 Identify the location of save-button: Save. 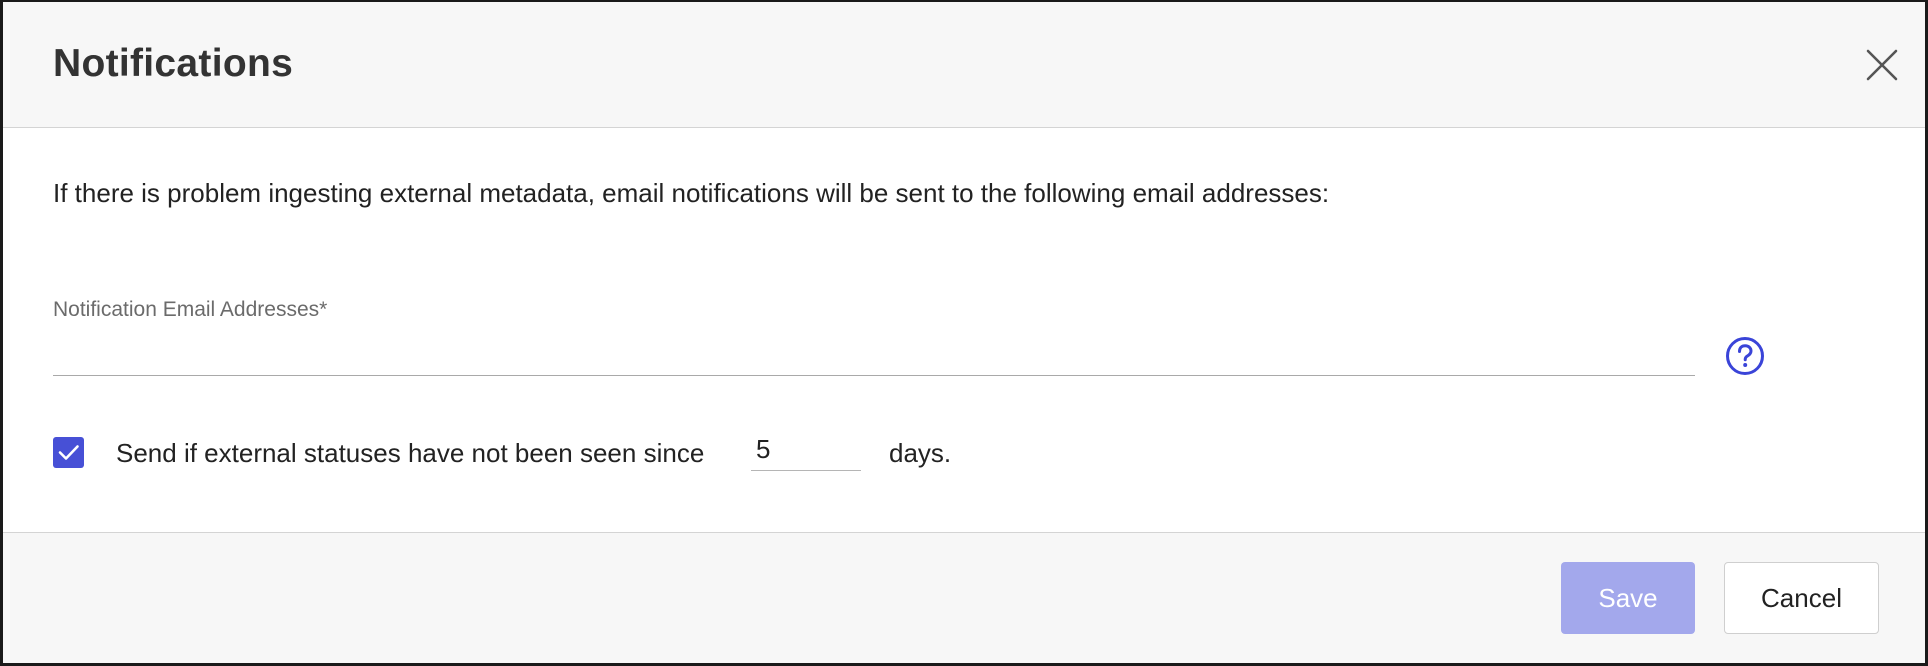
(1628, 598).